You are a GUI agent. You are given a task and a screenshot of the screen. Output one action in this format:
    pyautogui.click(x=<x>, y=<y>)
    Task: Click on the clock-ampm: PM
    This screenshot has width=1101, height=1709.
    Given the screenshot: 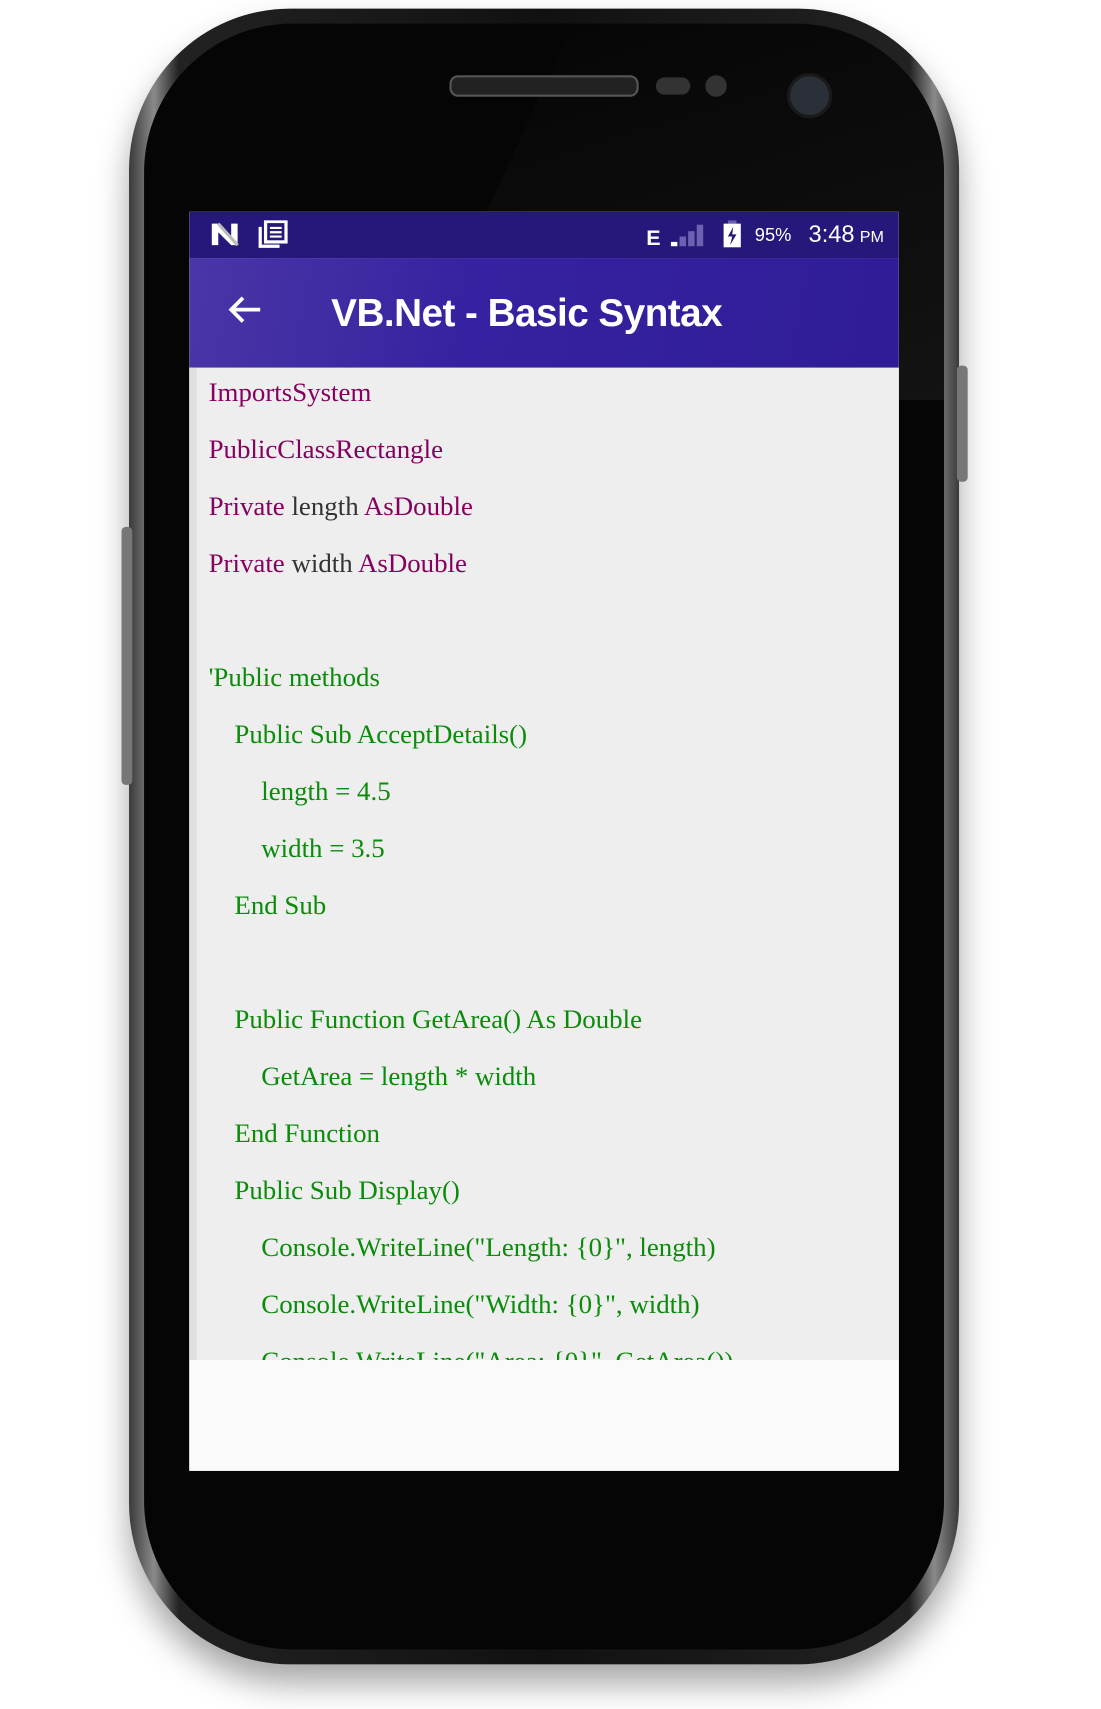 What is the action you would take?
    pyautogui.click(x=871, y=237)
    